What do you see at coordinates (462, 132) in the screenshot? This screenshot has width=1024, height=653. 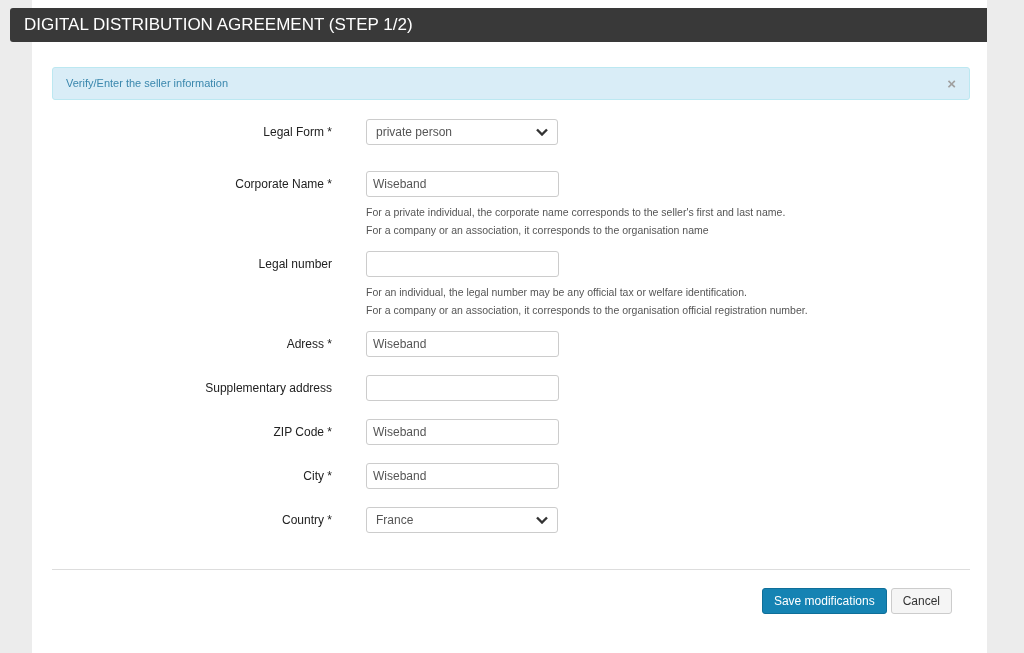 I see `dropdown: private person` at bounding box center [462, 132].